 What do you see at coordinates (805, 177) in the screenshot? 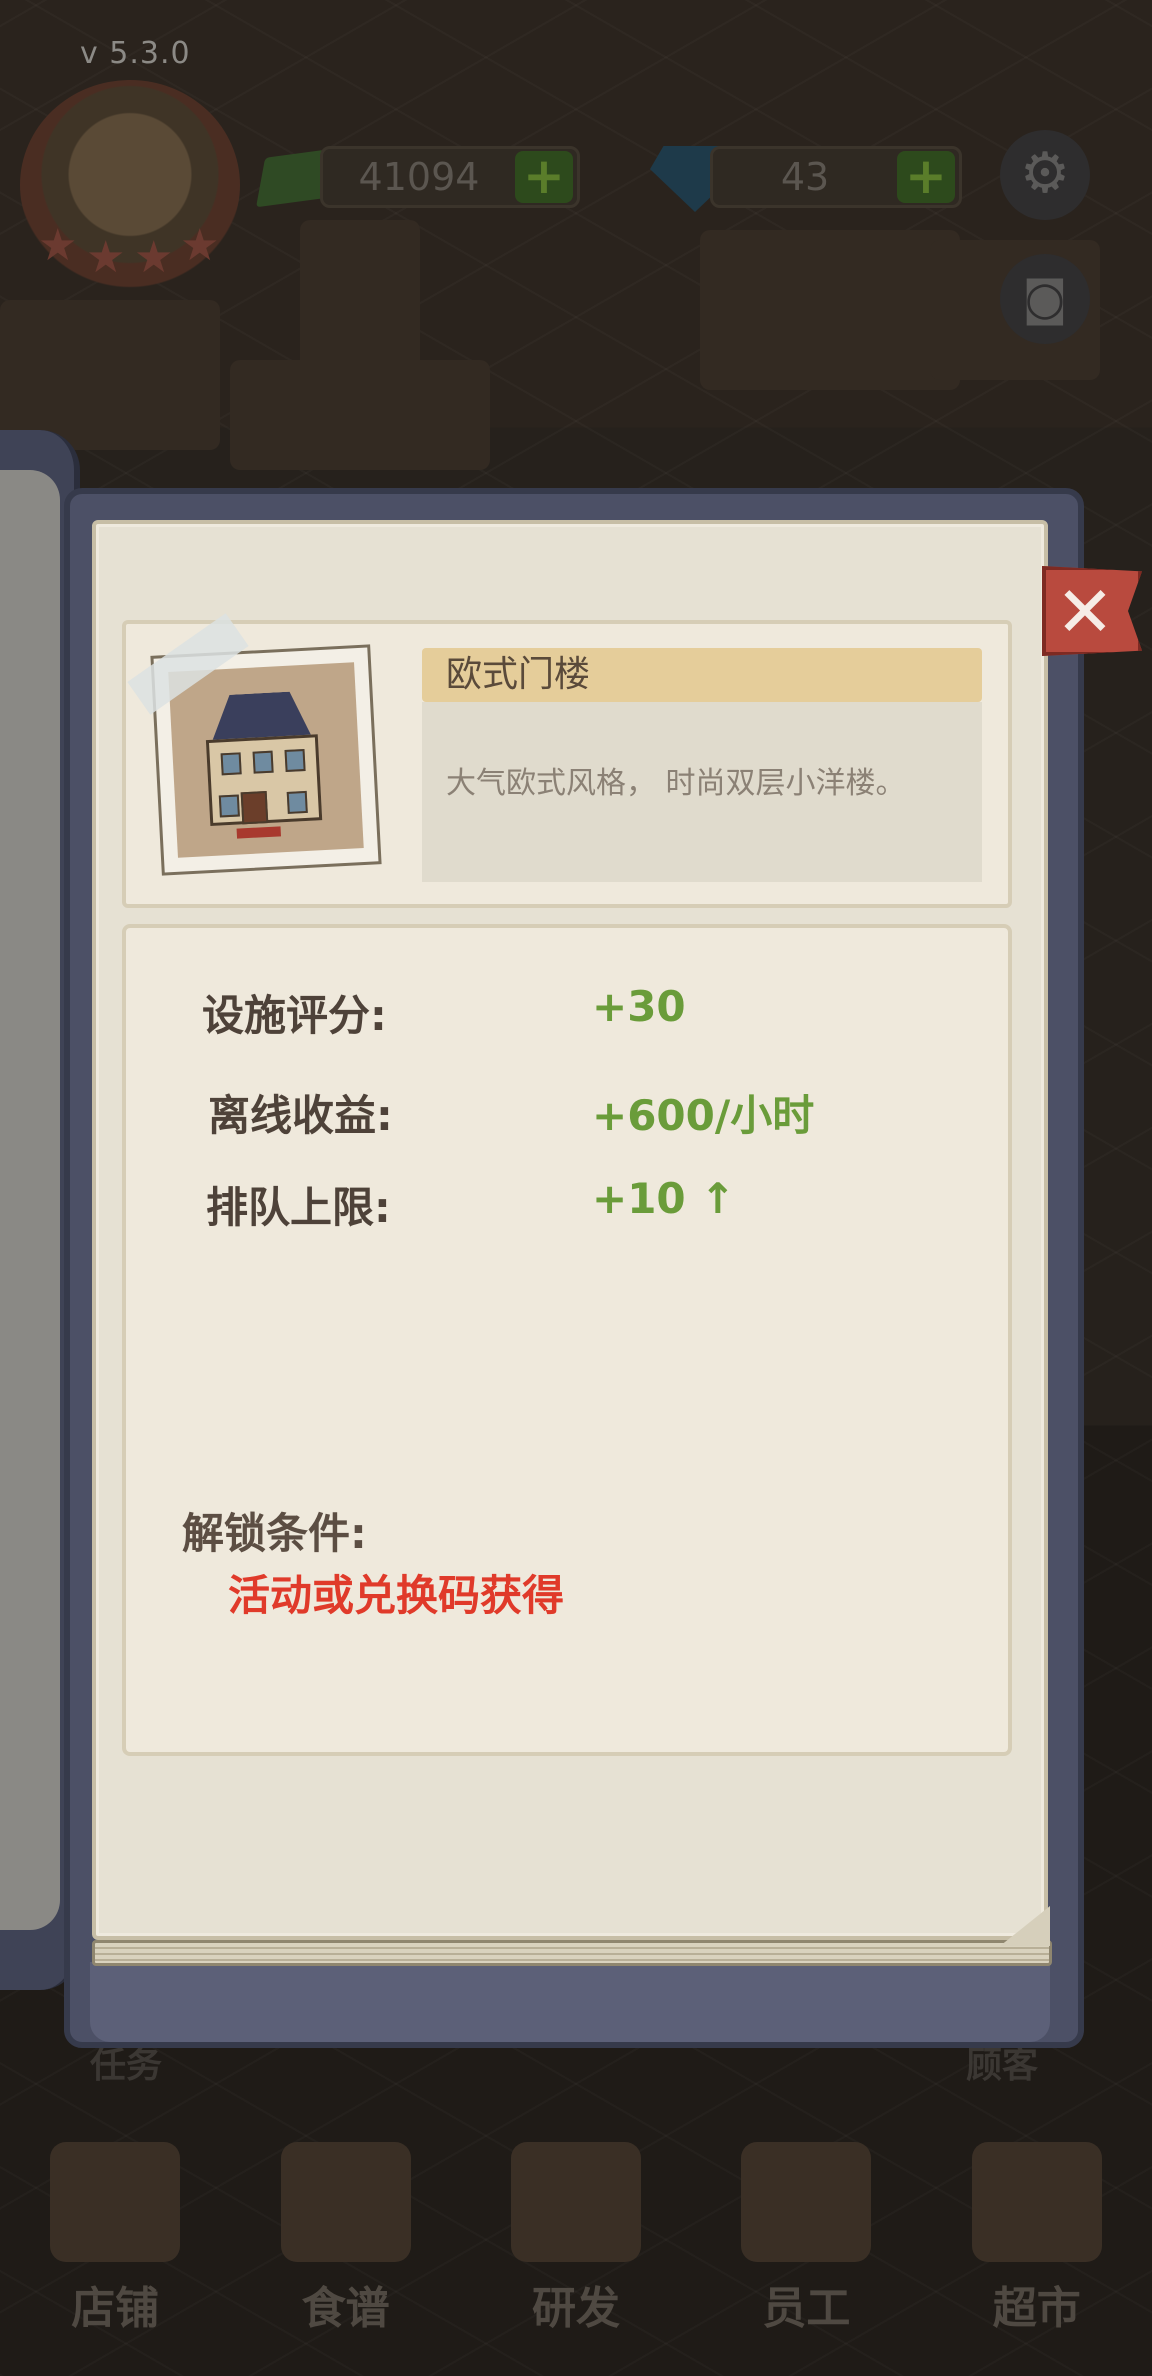
I see `gem-value: 43` at bounding box center [805, 177].